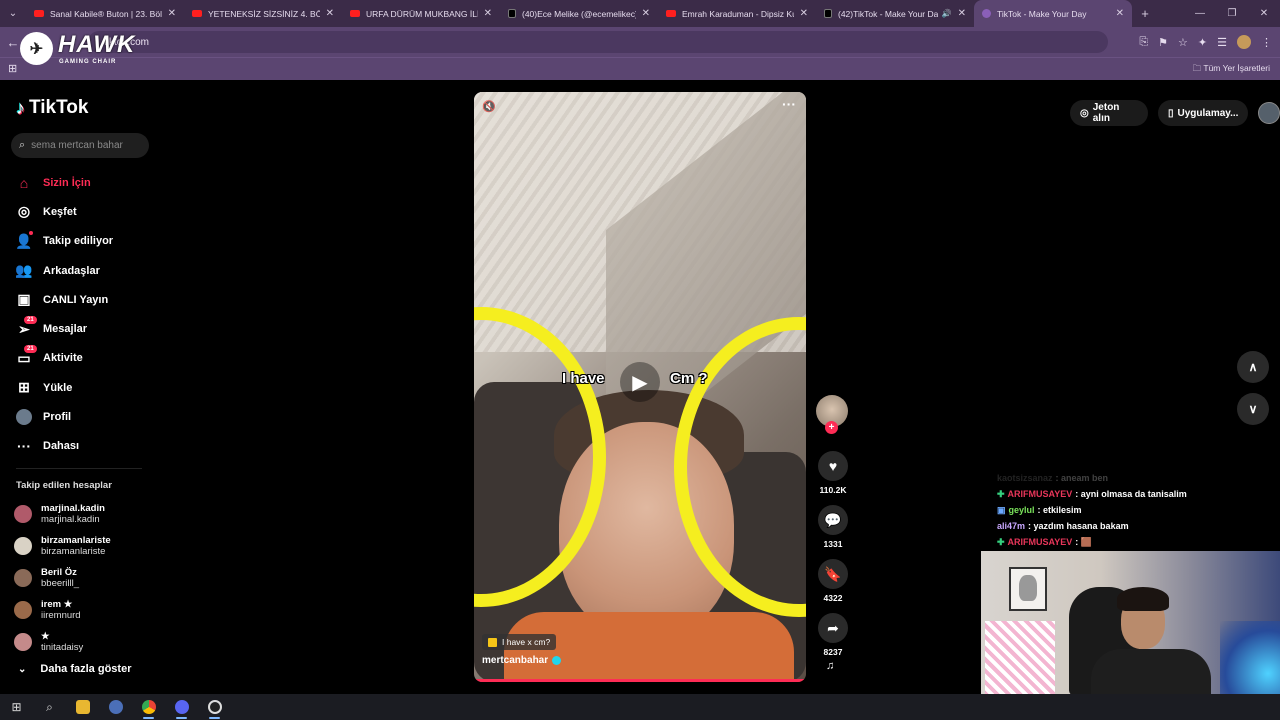  What do you see at coordinates (13, 13) in the screenshot?
I see `tab-search-icon: ⌄` at bounding box center [13, 13].